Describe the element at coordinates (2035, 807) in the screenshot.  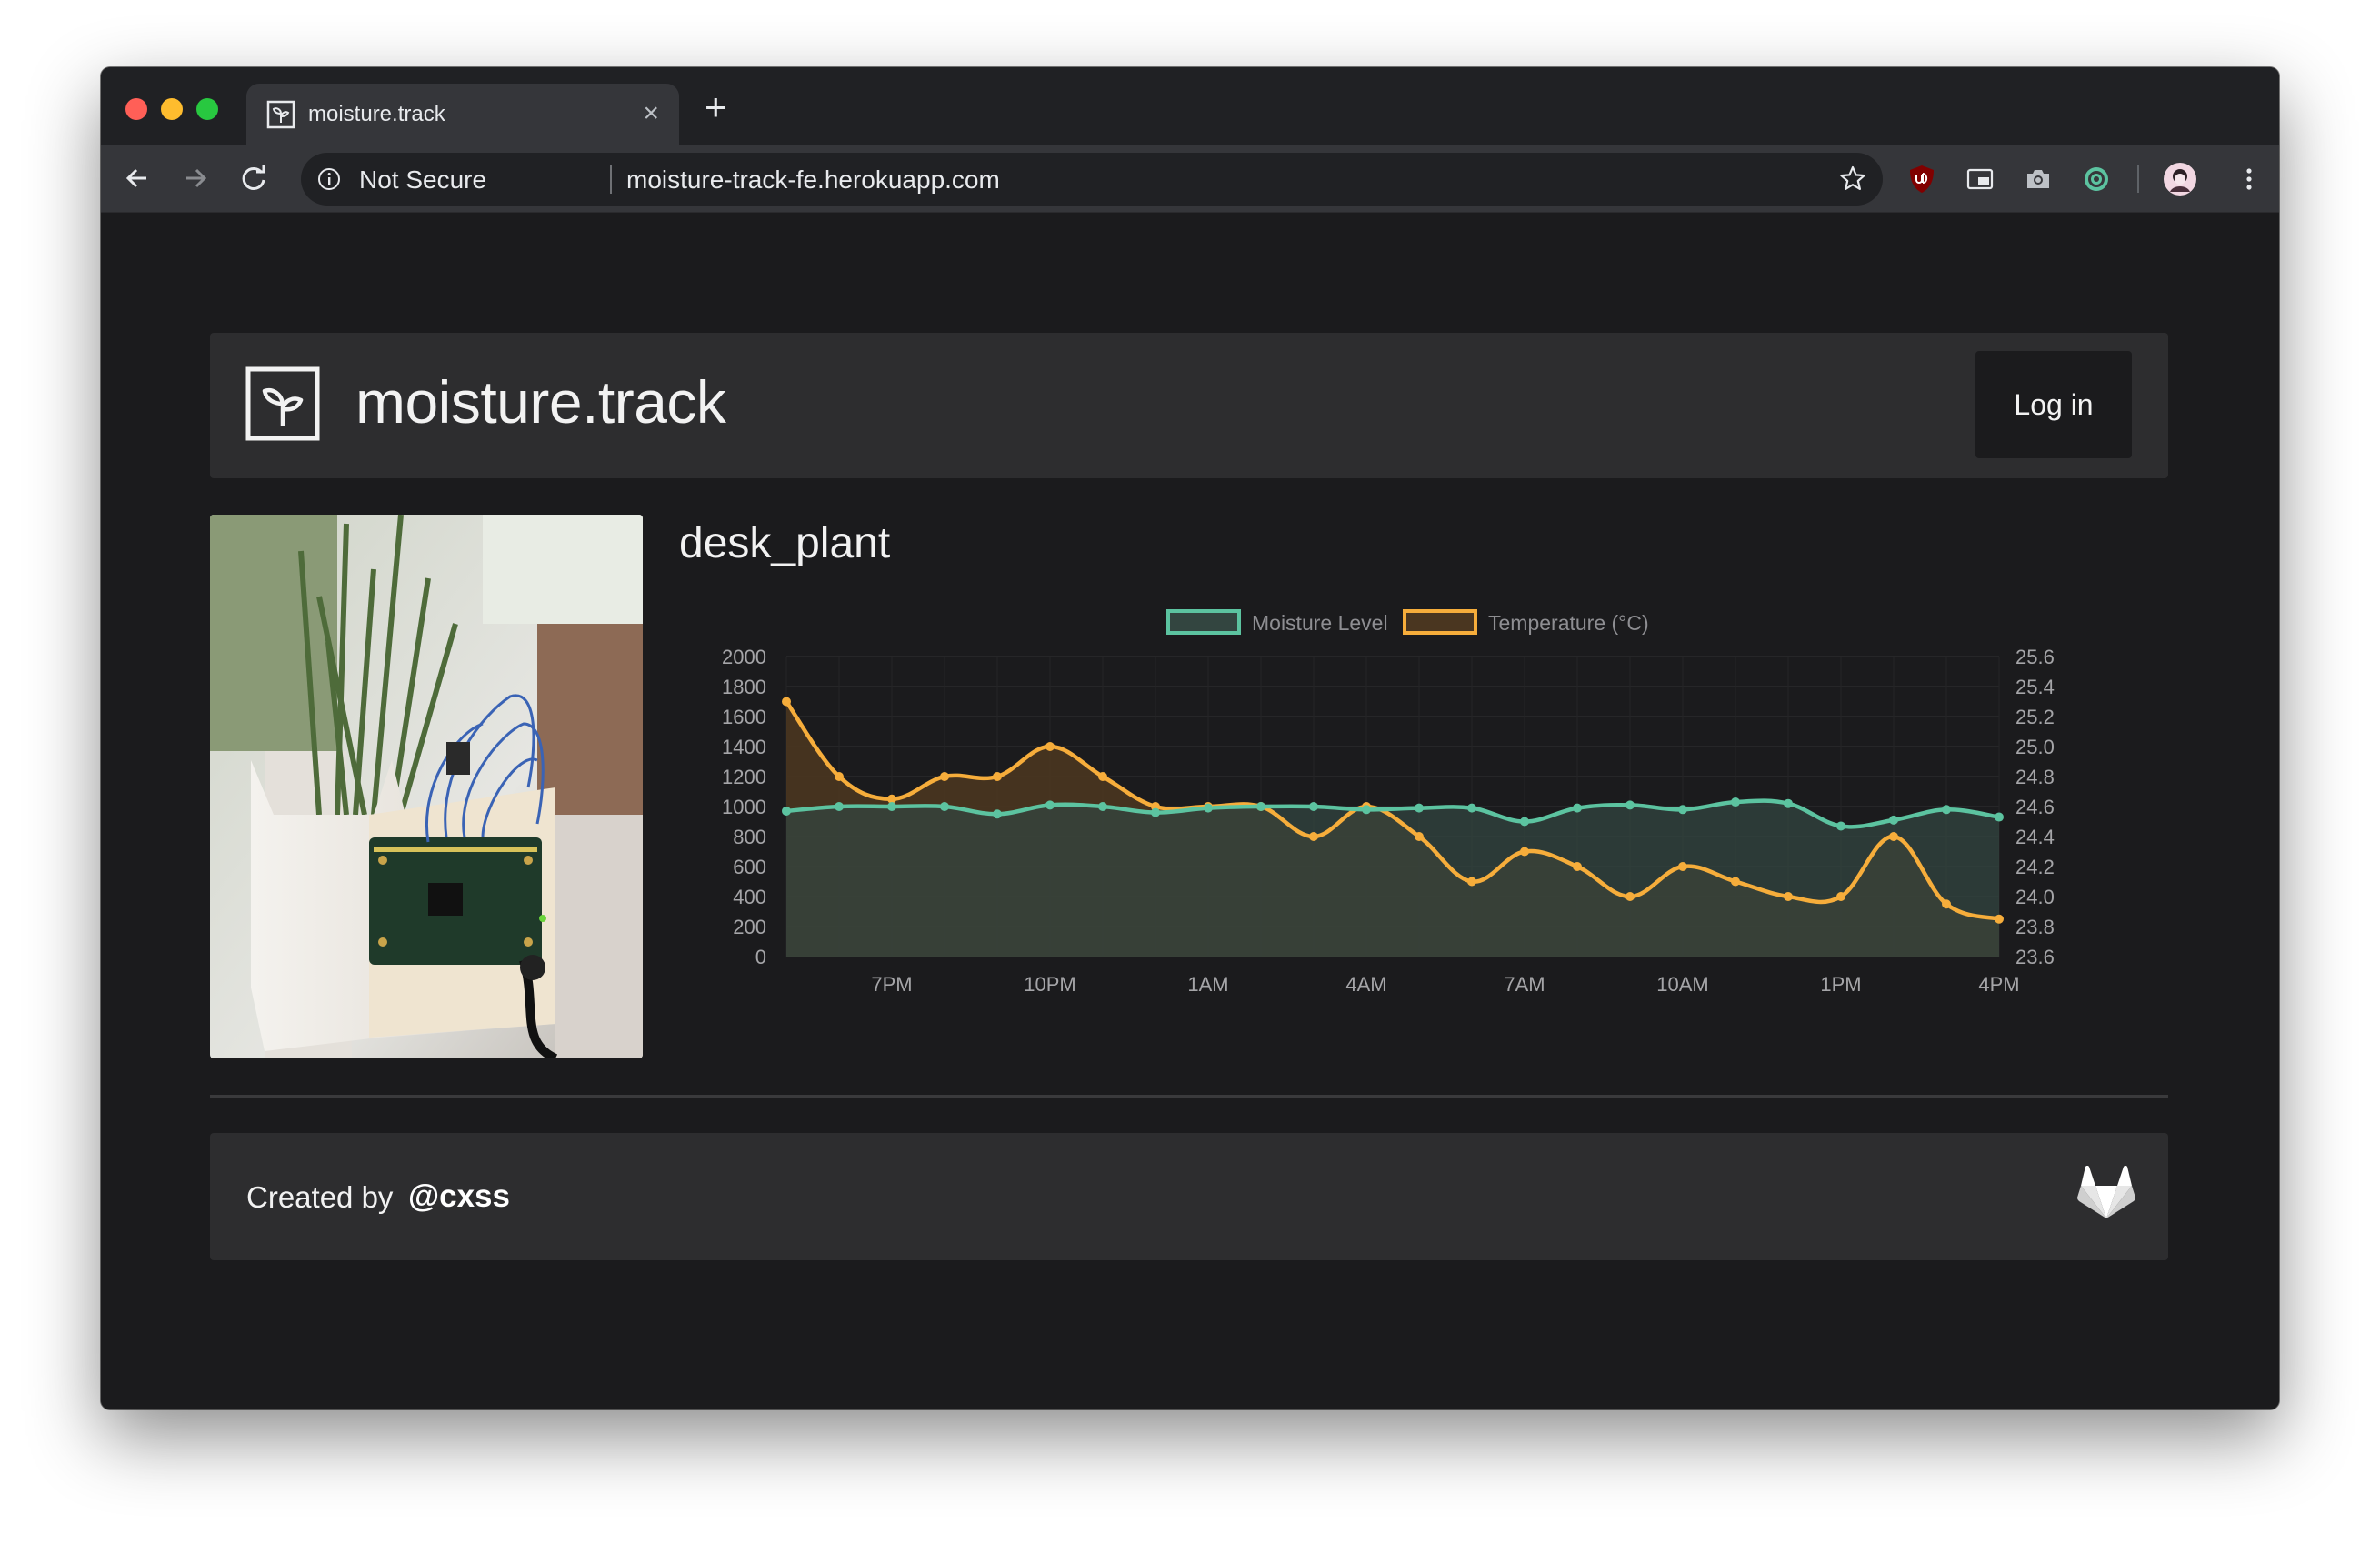
I see `y-right-tick-label: 24.6` at that location.